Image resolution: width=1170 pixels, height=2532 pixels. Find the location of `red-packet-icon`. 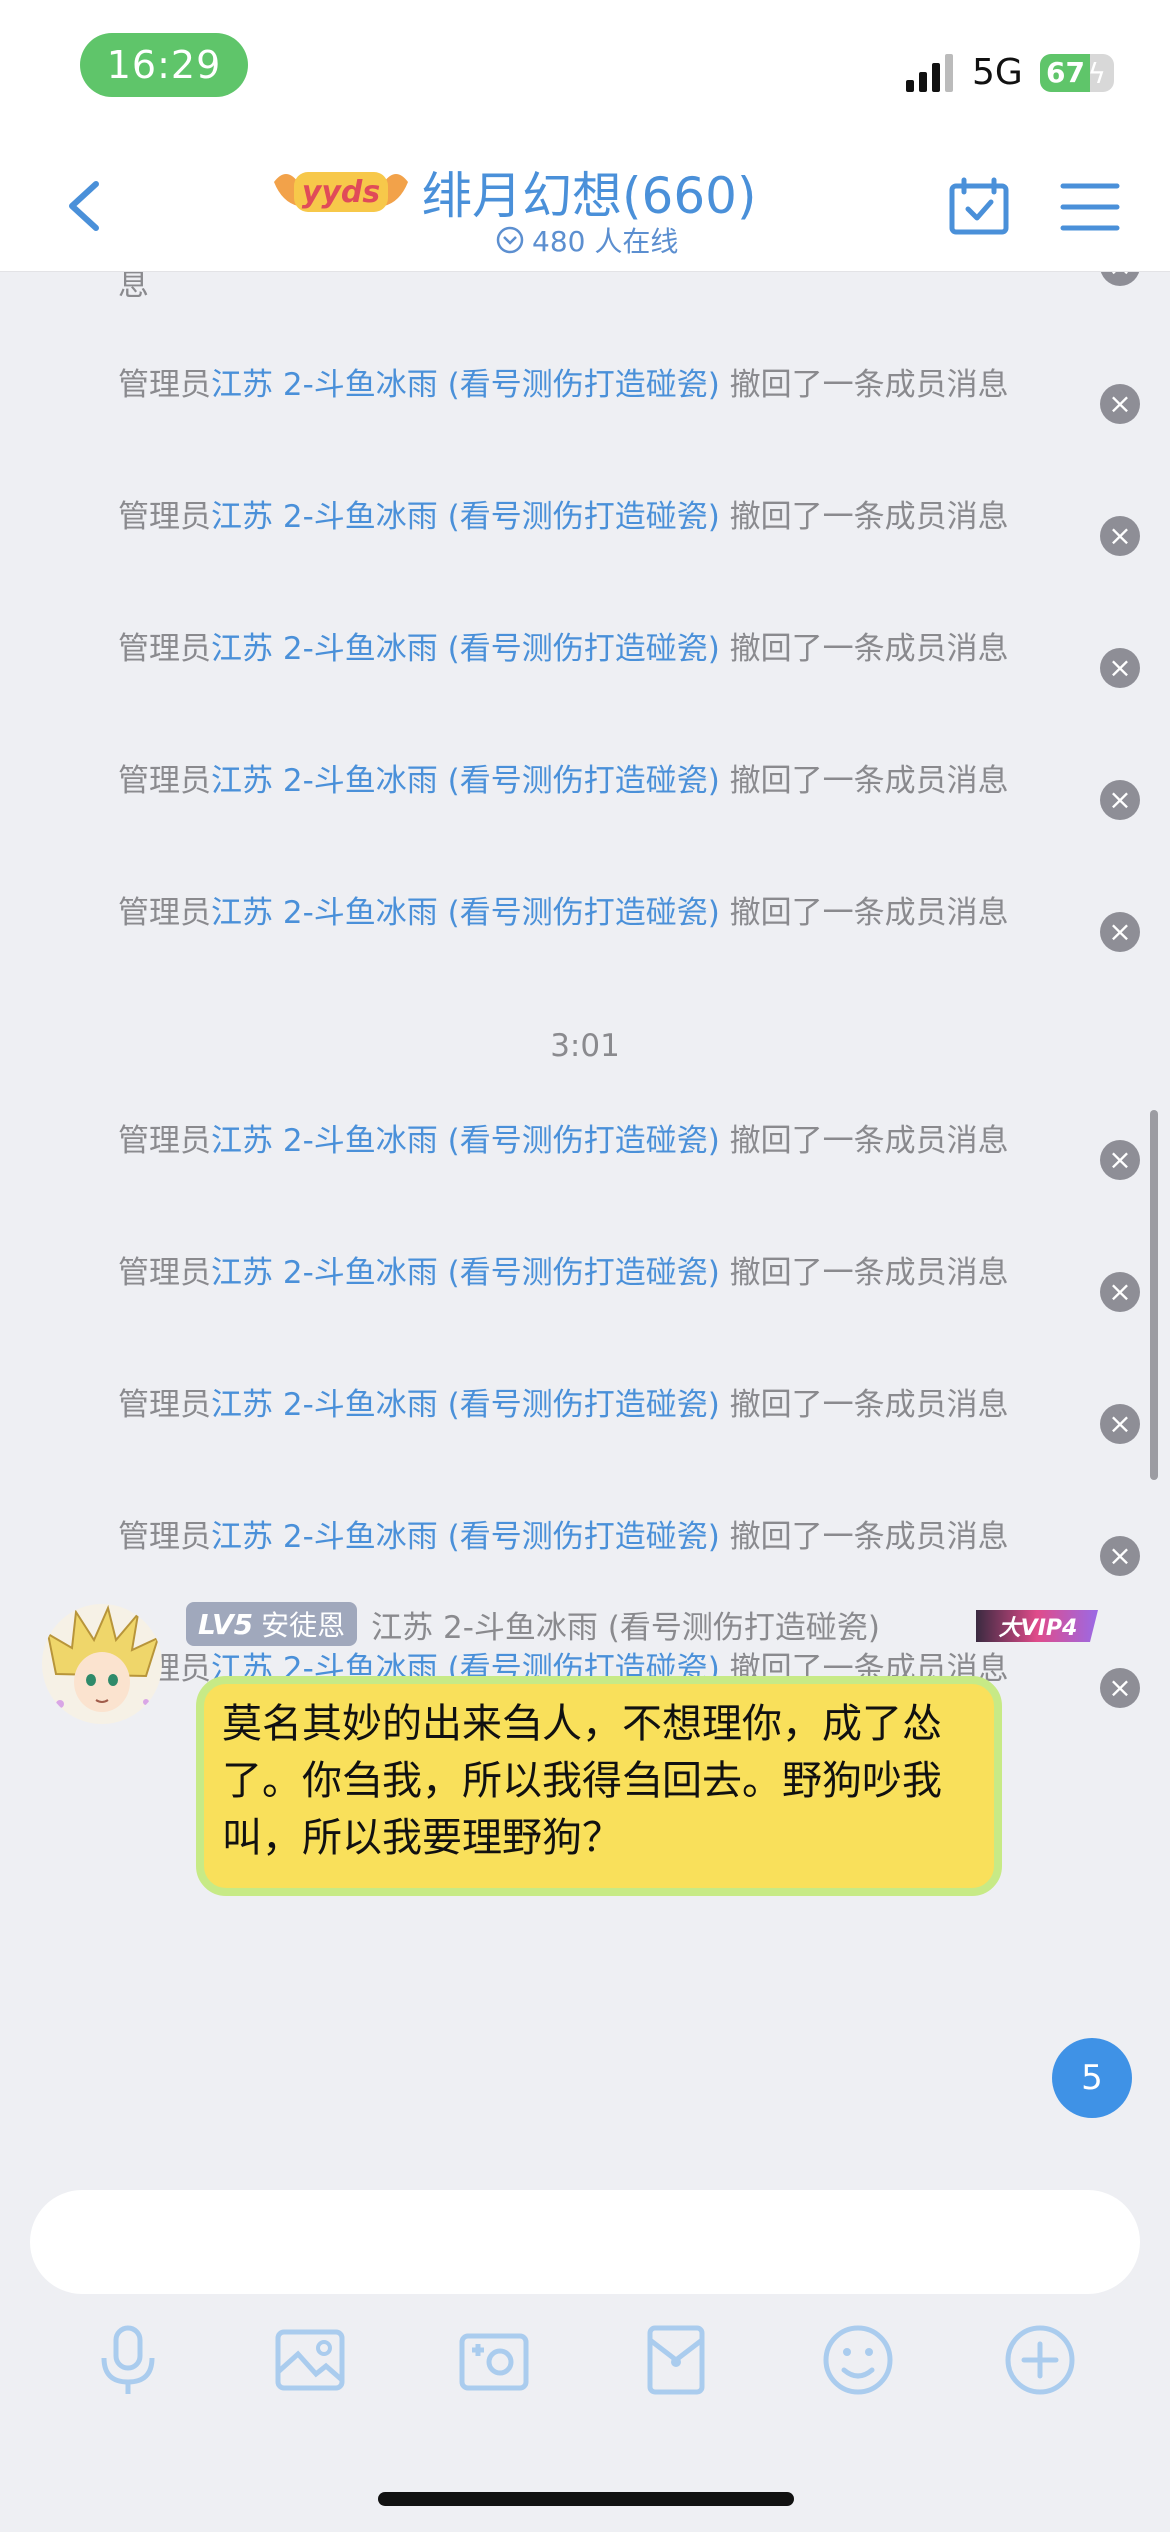

red-packet-icon is located at coordinates (676, 2360).